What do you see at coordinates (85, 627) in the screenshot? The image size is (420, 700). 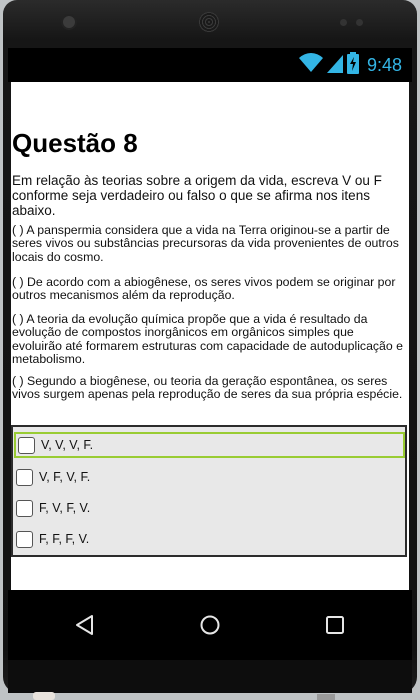 I see `back-icon` at bounding box center [85, 627].